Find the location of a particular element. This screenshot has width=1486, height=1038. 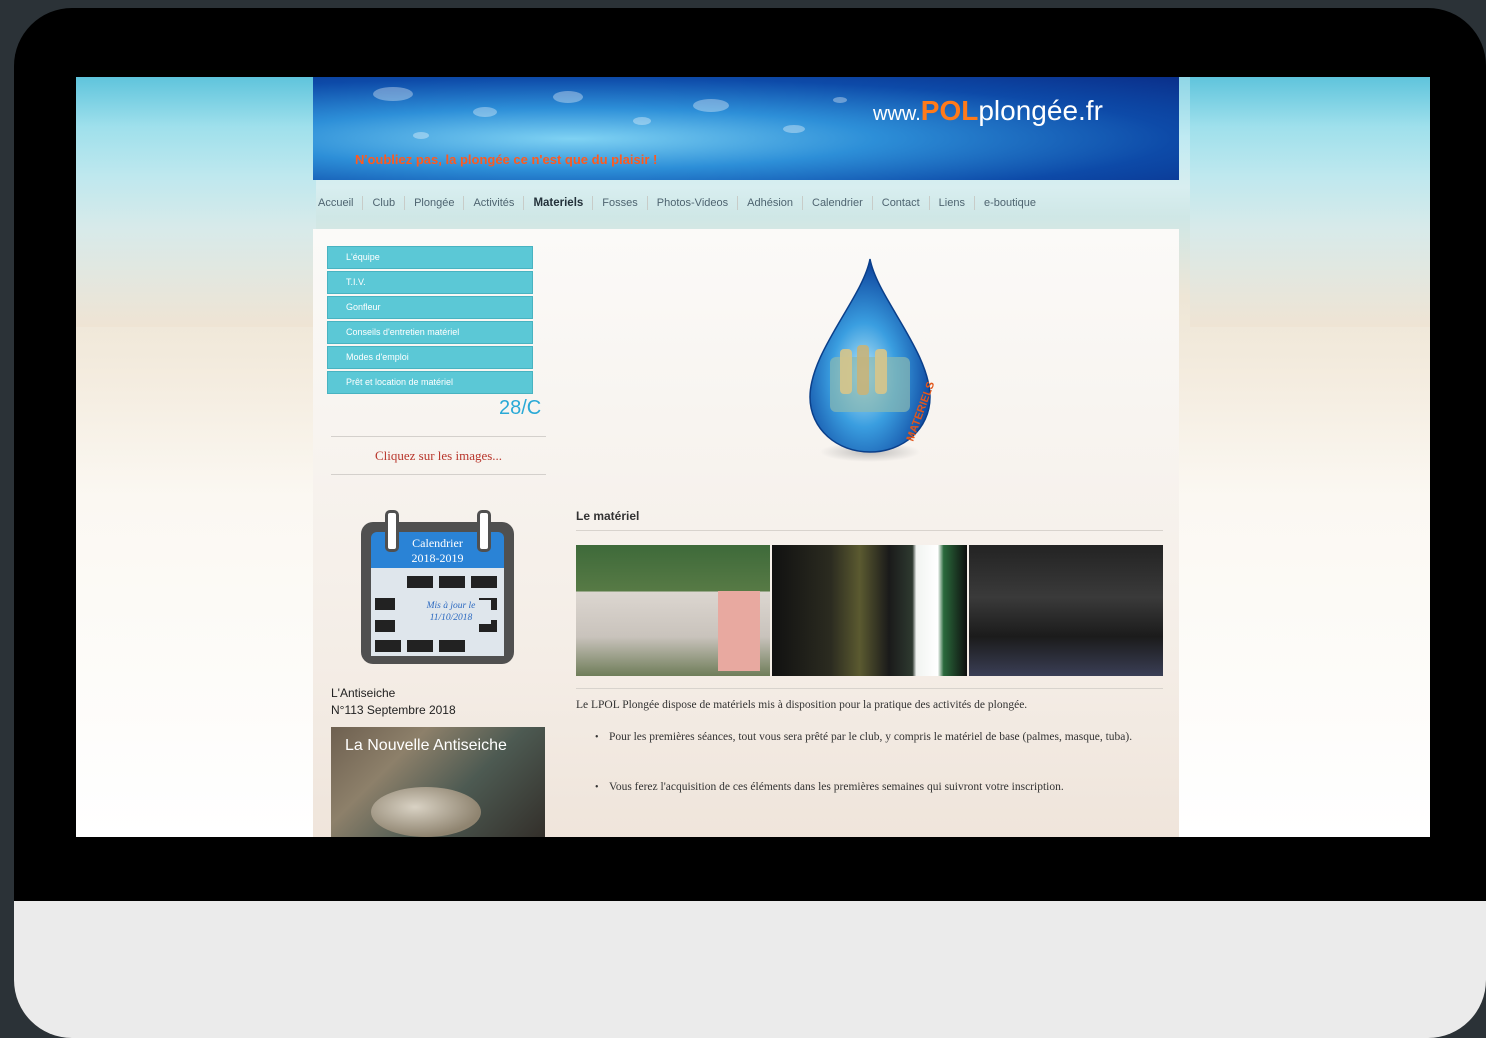

site-logo-domain: plongée.fr is located at coordinates (1040, 110).